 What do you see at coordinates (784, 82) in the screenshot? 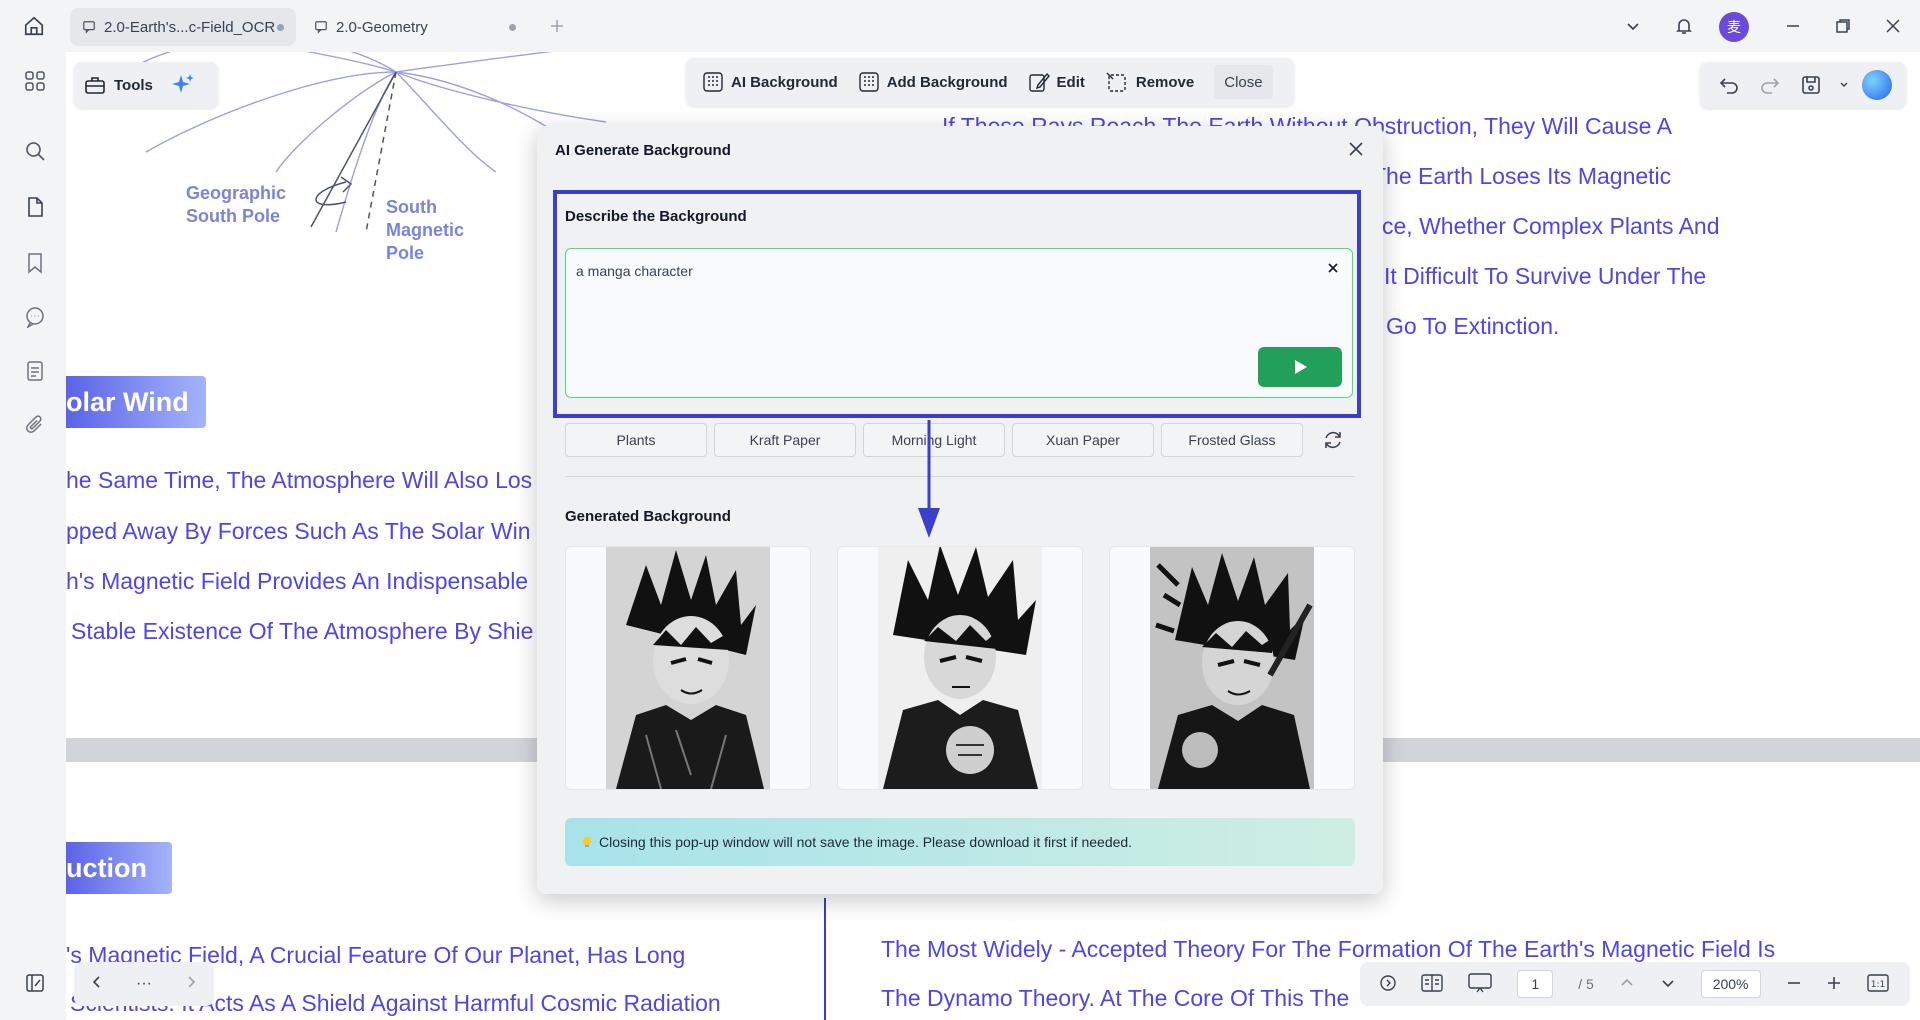
I see `ai-background-label: AI Background` at bounding box center [784, 82].